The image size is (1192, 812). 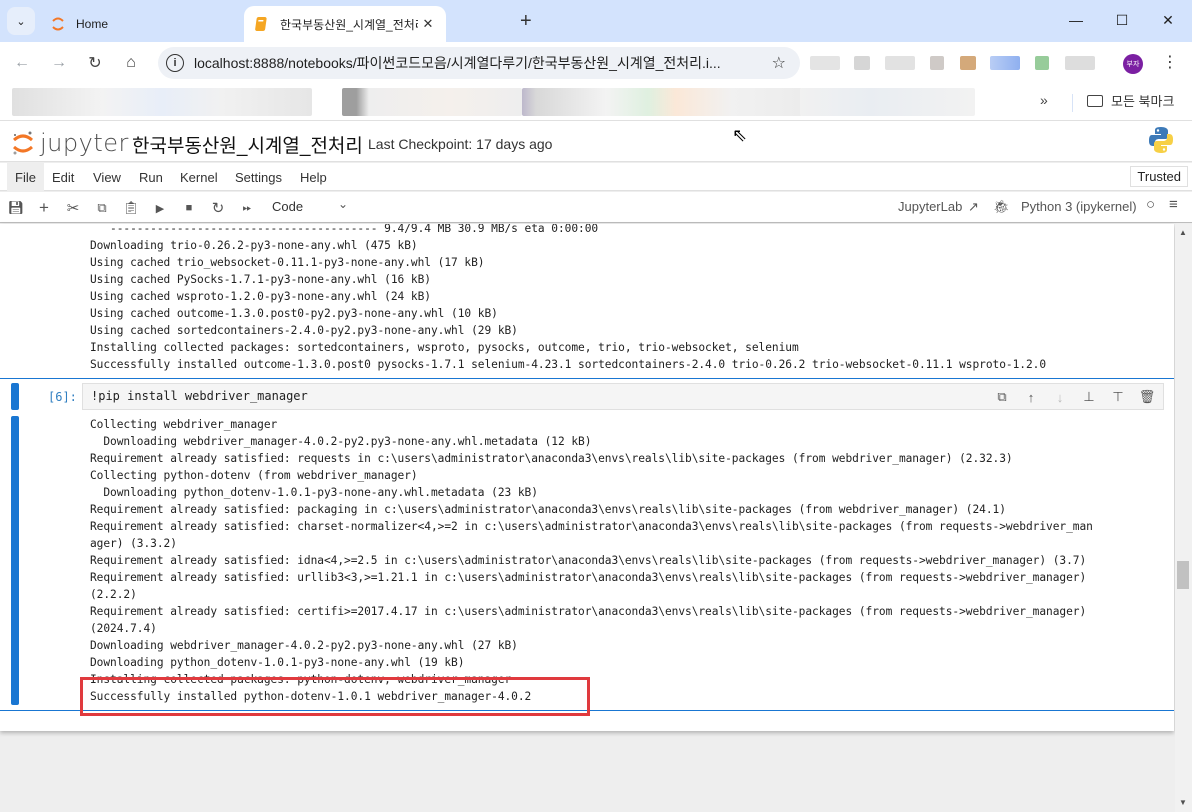 What do you see at coordinates (1079, 206) in the screenshot?
I see `kernel-name: Python 3 (ipykernel)` at bounding box center [1079, 206].